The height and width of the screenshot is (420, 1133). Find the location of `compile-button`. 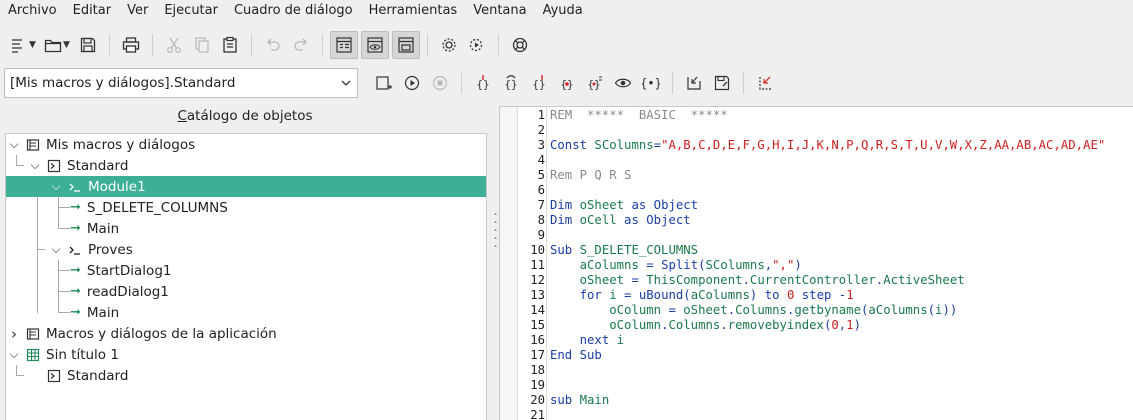

compile-button is located at coordinates (384, 83).